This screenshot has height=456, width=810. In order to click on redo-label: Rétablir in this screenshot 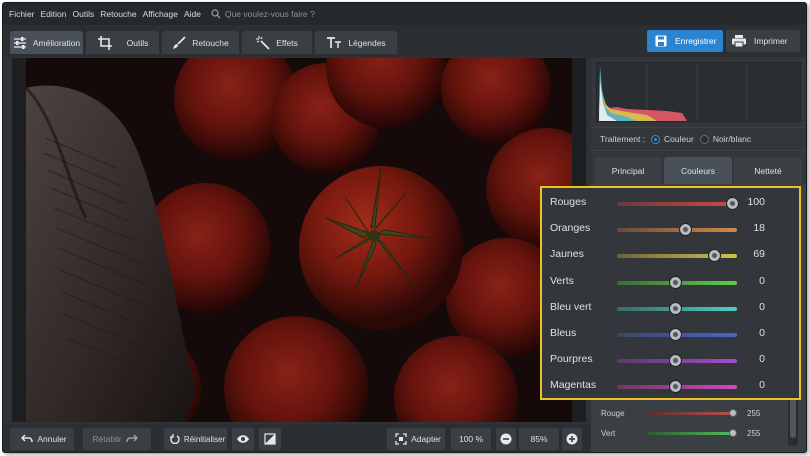, I will do `click(107, 439)`.